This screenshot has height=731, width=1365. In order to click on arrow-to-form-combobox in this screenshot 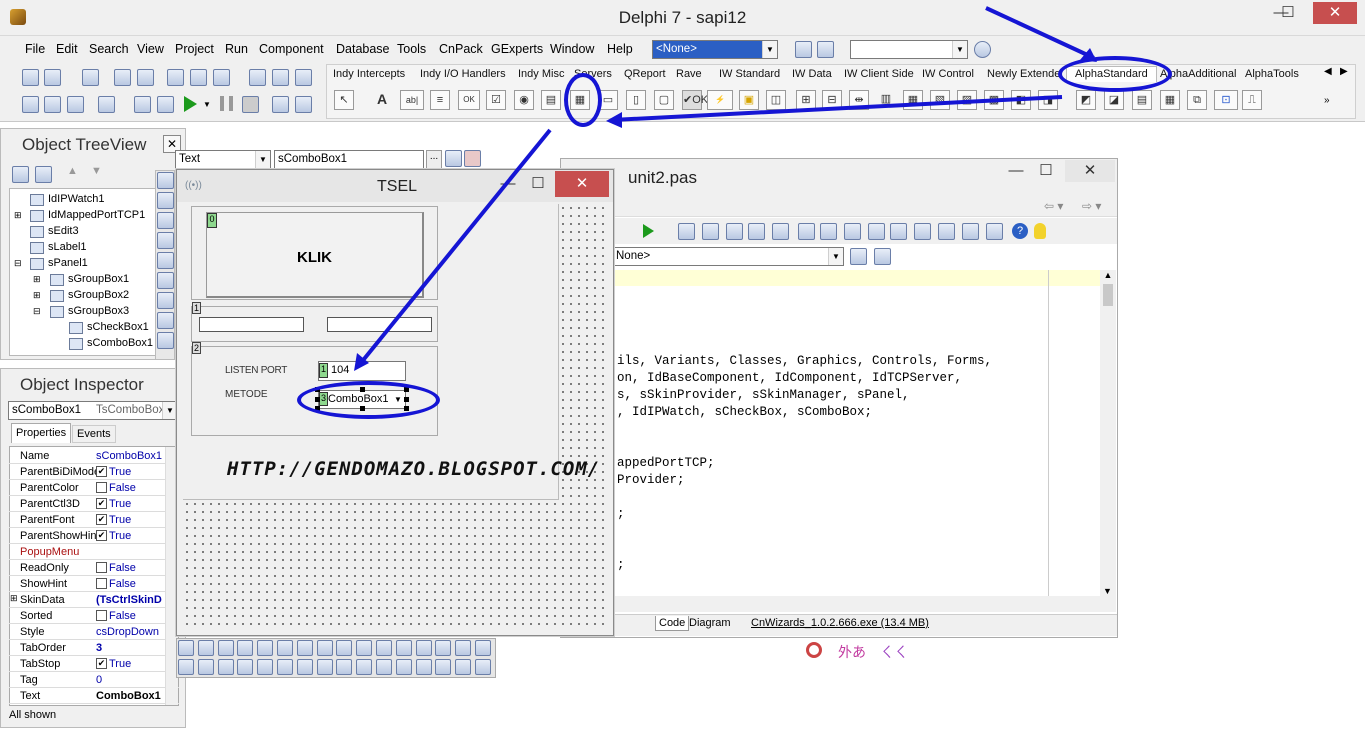, I will do `click(455, 247)`.